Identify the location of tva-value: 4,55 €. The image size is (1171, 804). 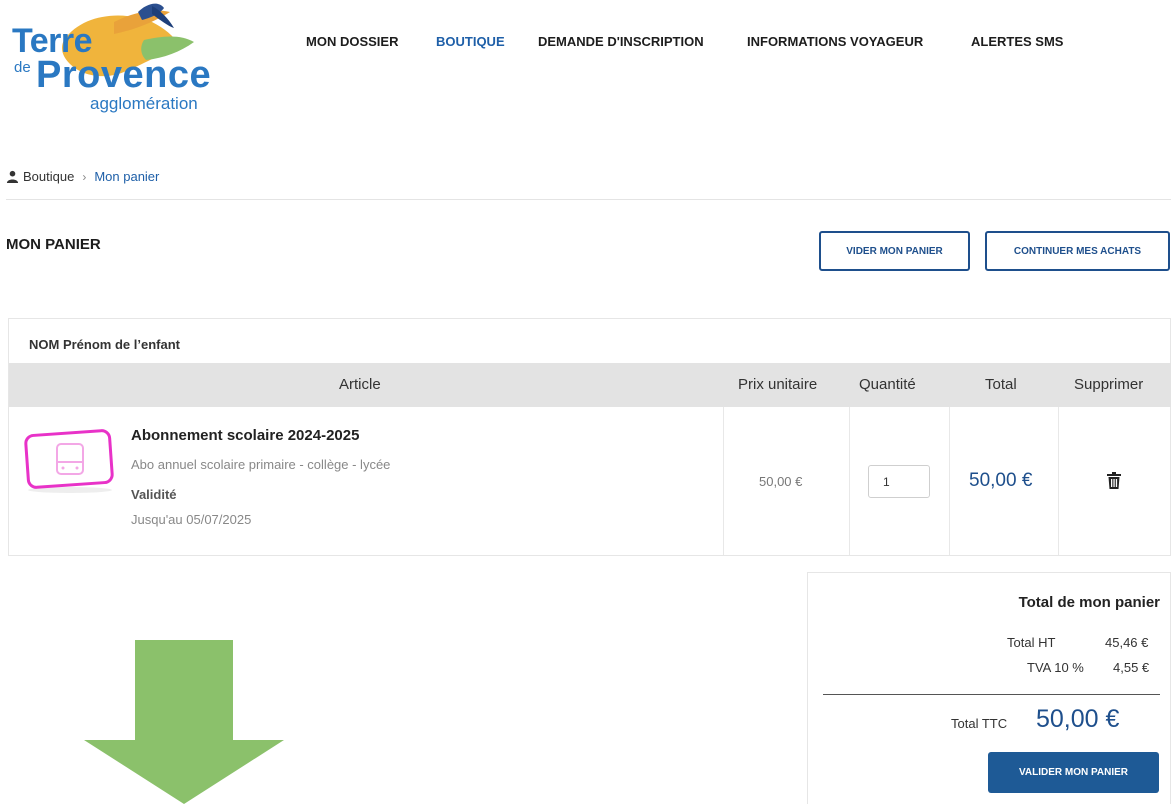
(1131, 667).